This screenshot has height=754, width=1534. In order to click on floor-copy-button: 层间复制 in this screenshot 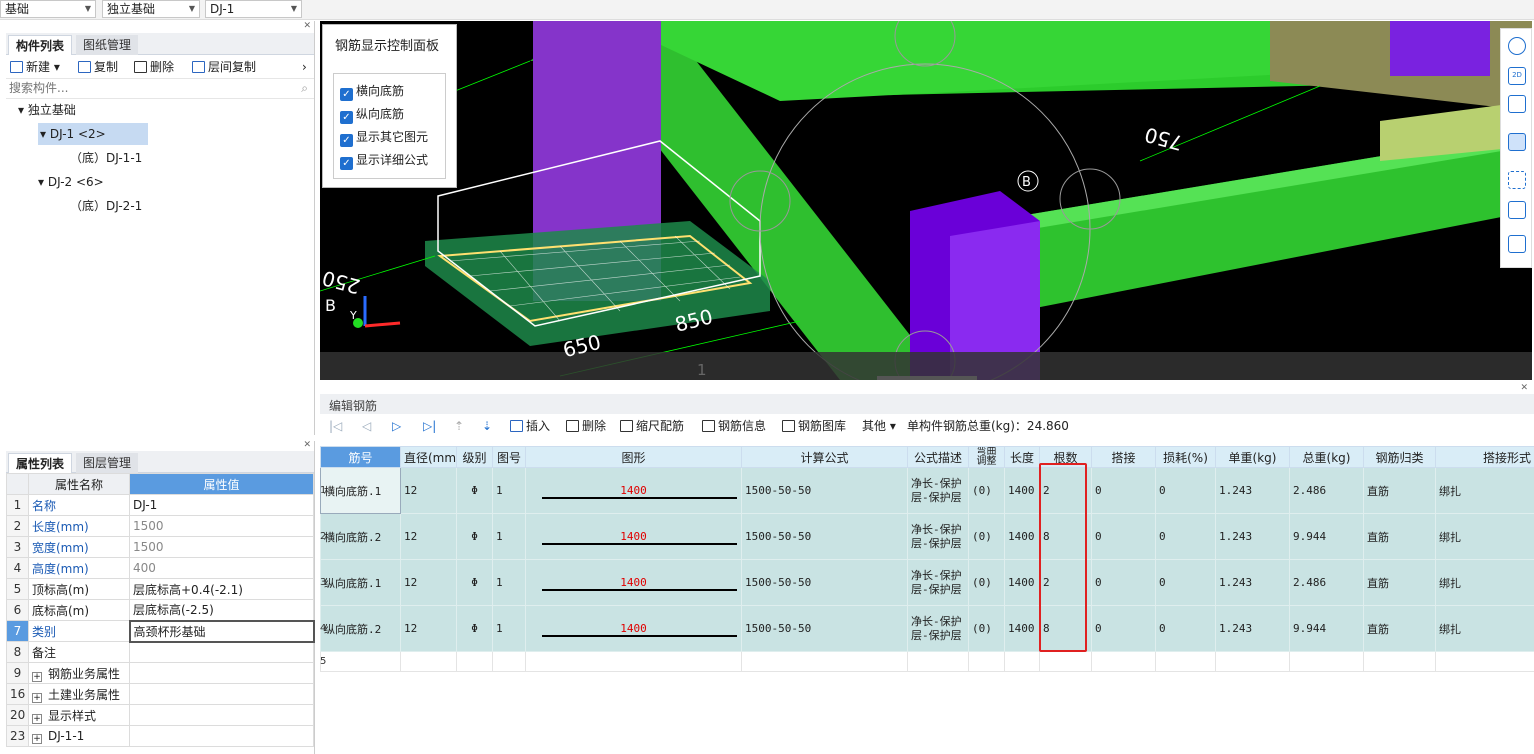, I will do `click(224, 67)`.